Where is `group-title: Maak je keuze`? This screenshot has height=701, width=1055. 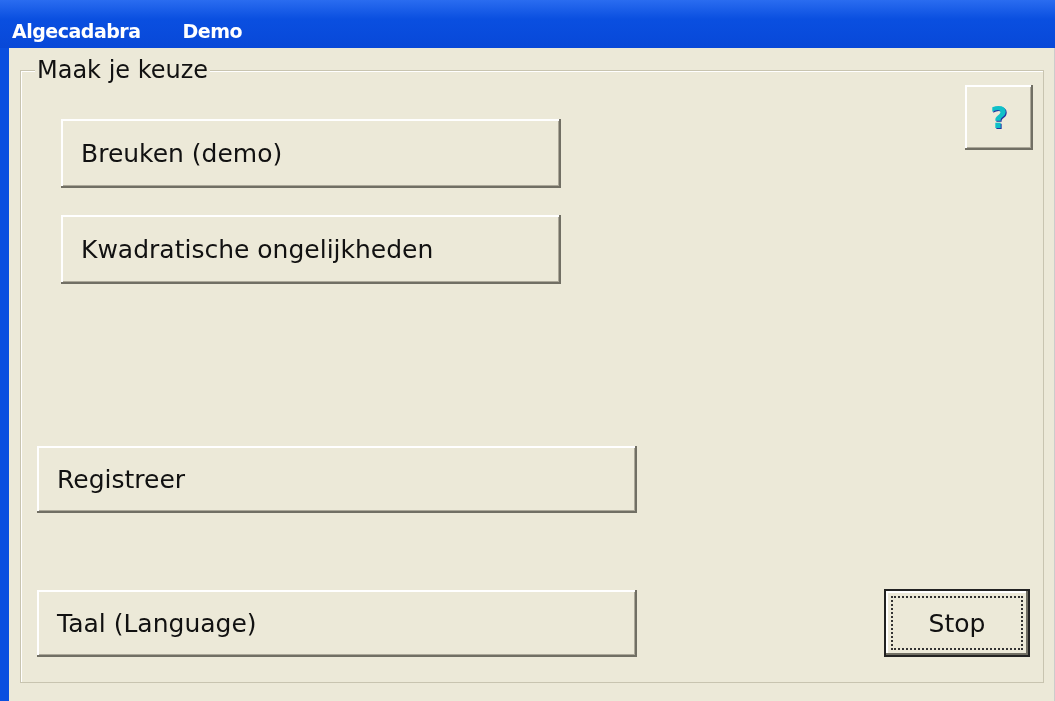 group-title: Maak je keuze is located at coordinates (123, 70).